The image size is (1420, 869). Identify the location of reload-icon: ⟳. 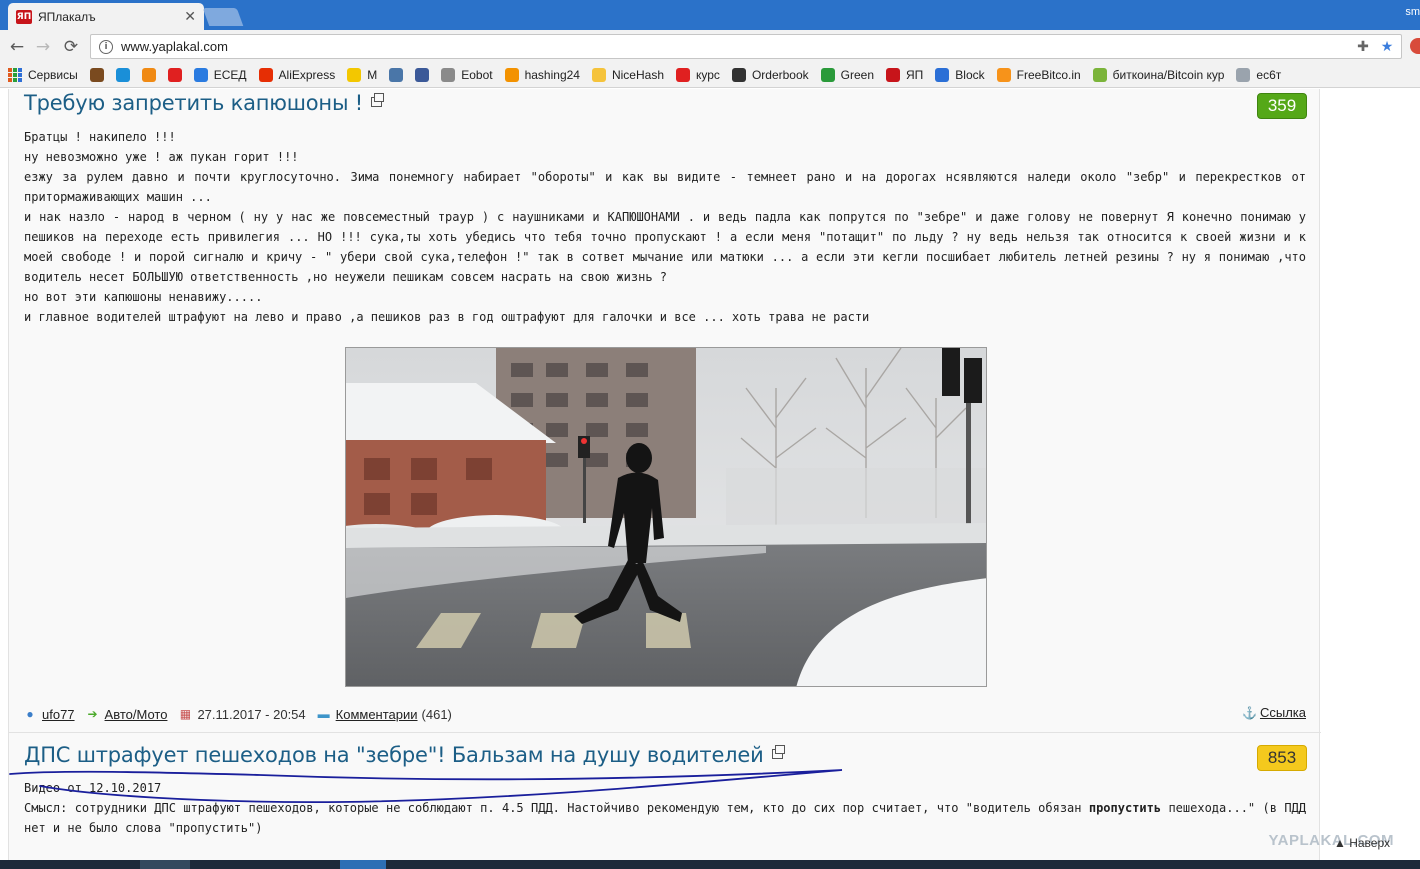
(71, 47).